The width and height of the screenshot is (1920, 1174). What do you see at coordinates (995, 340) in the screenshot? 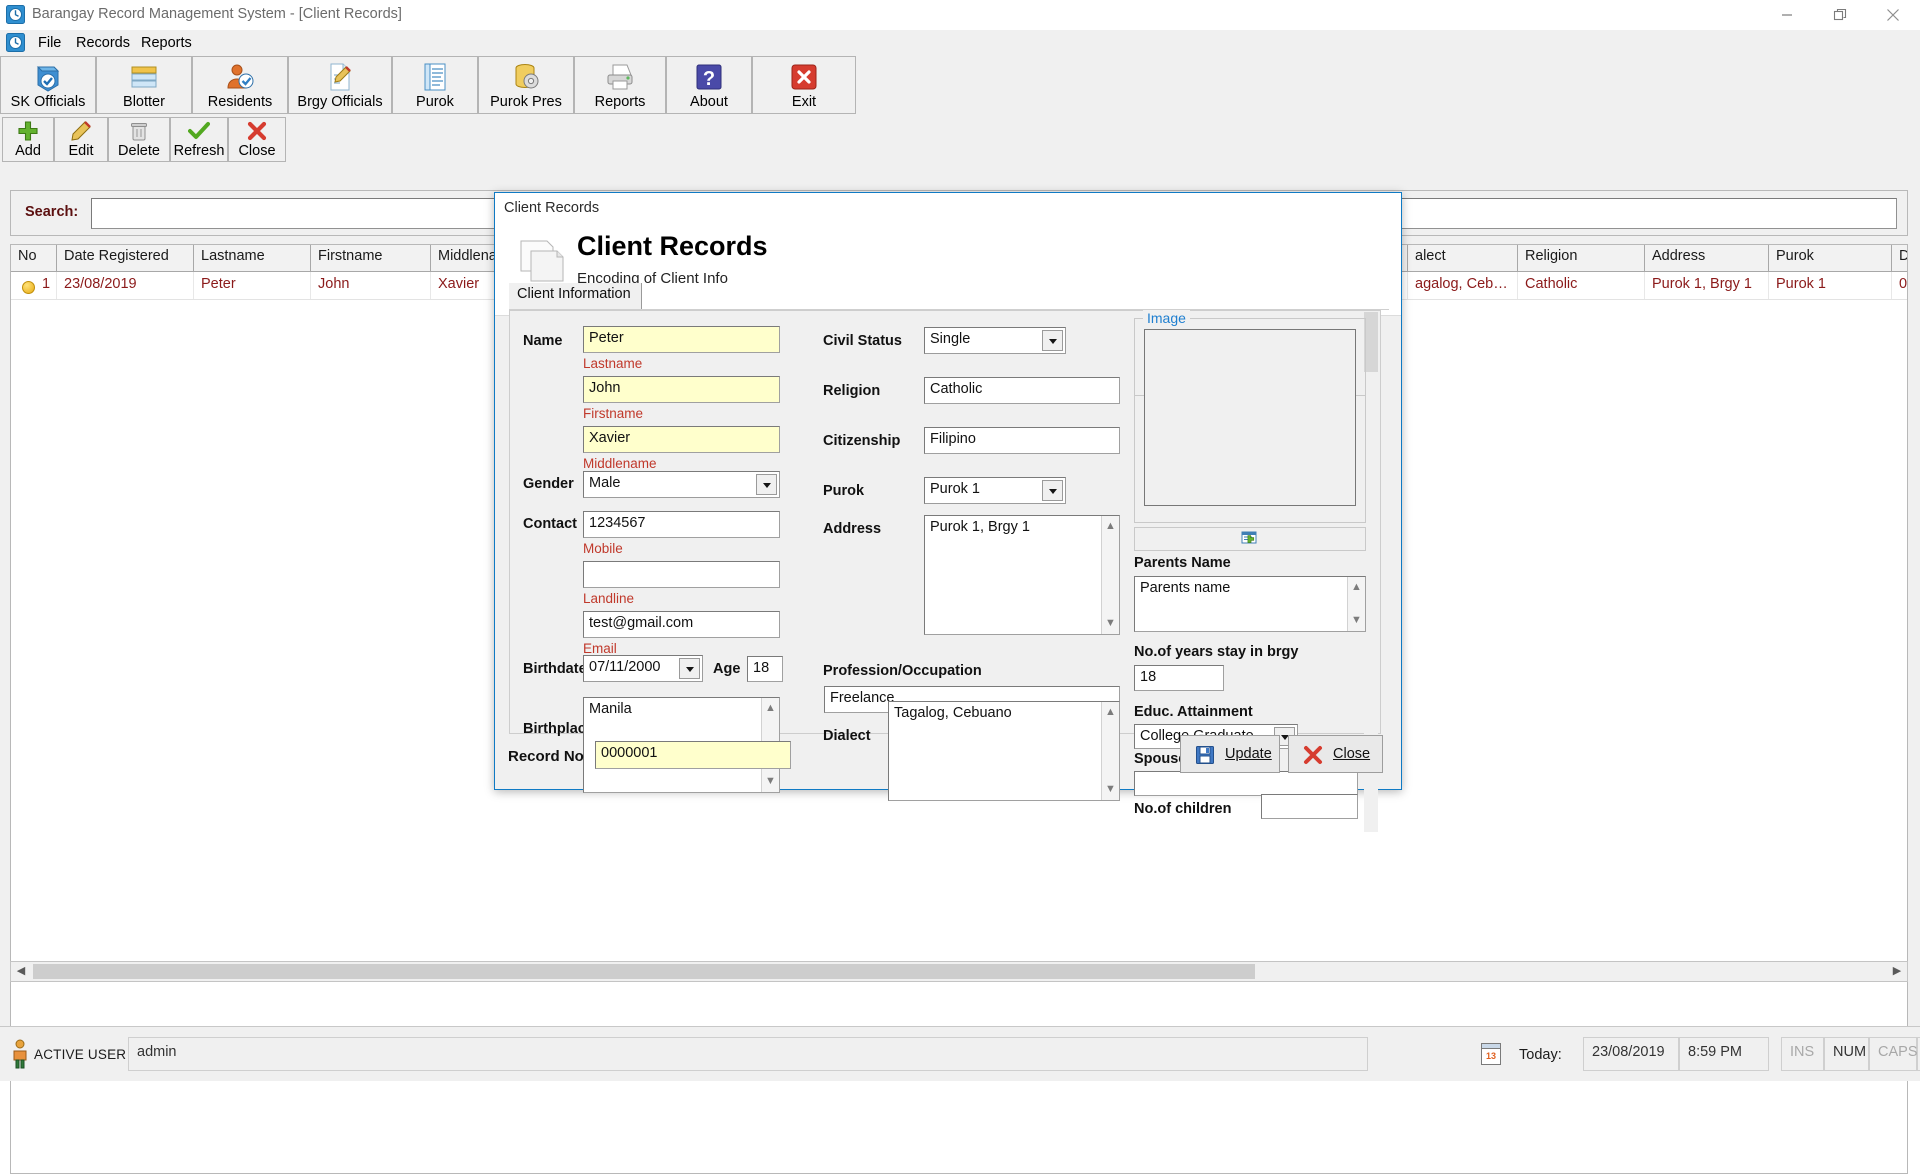
I see `civil-status-select: Single` at bounding box center [995, 340].